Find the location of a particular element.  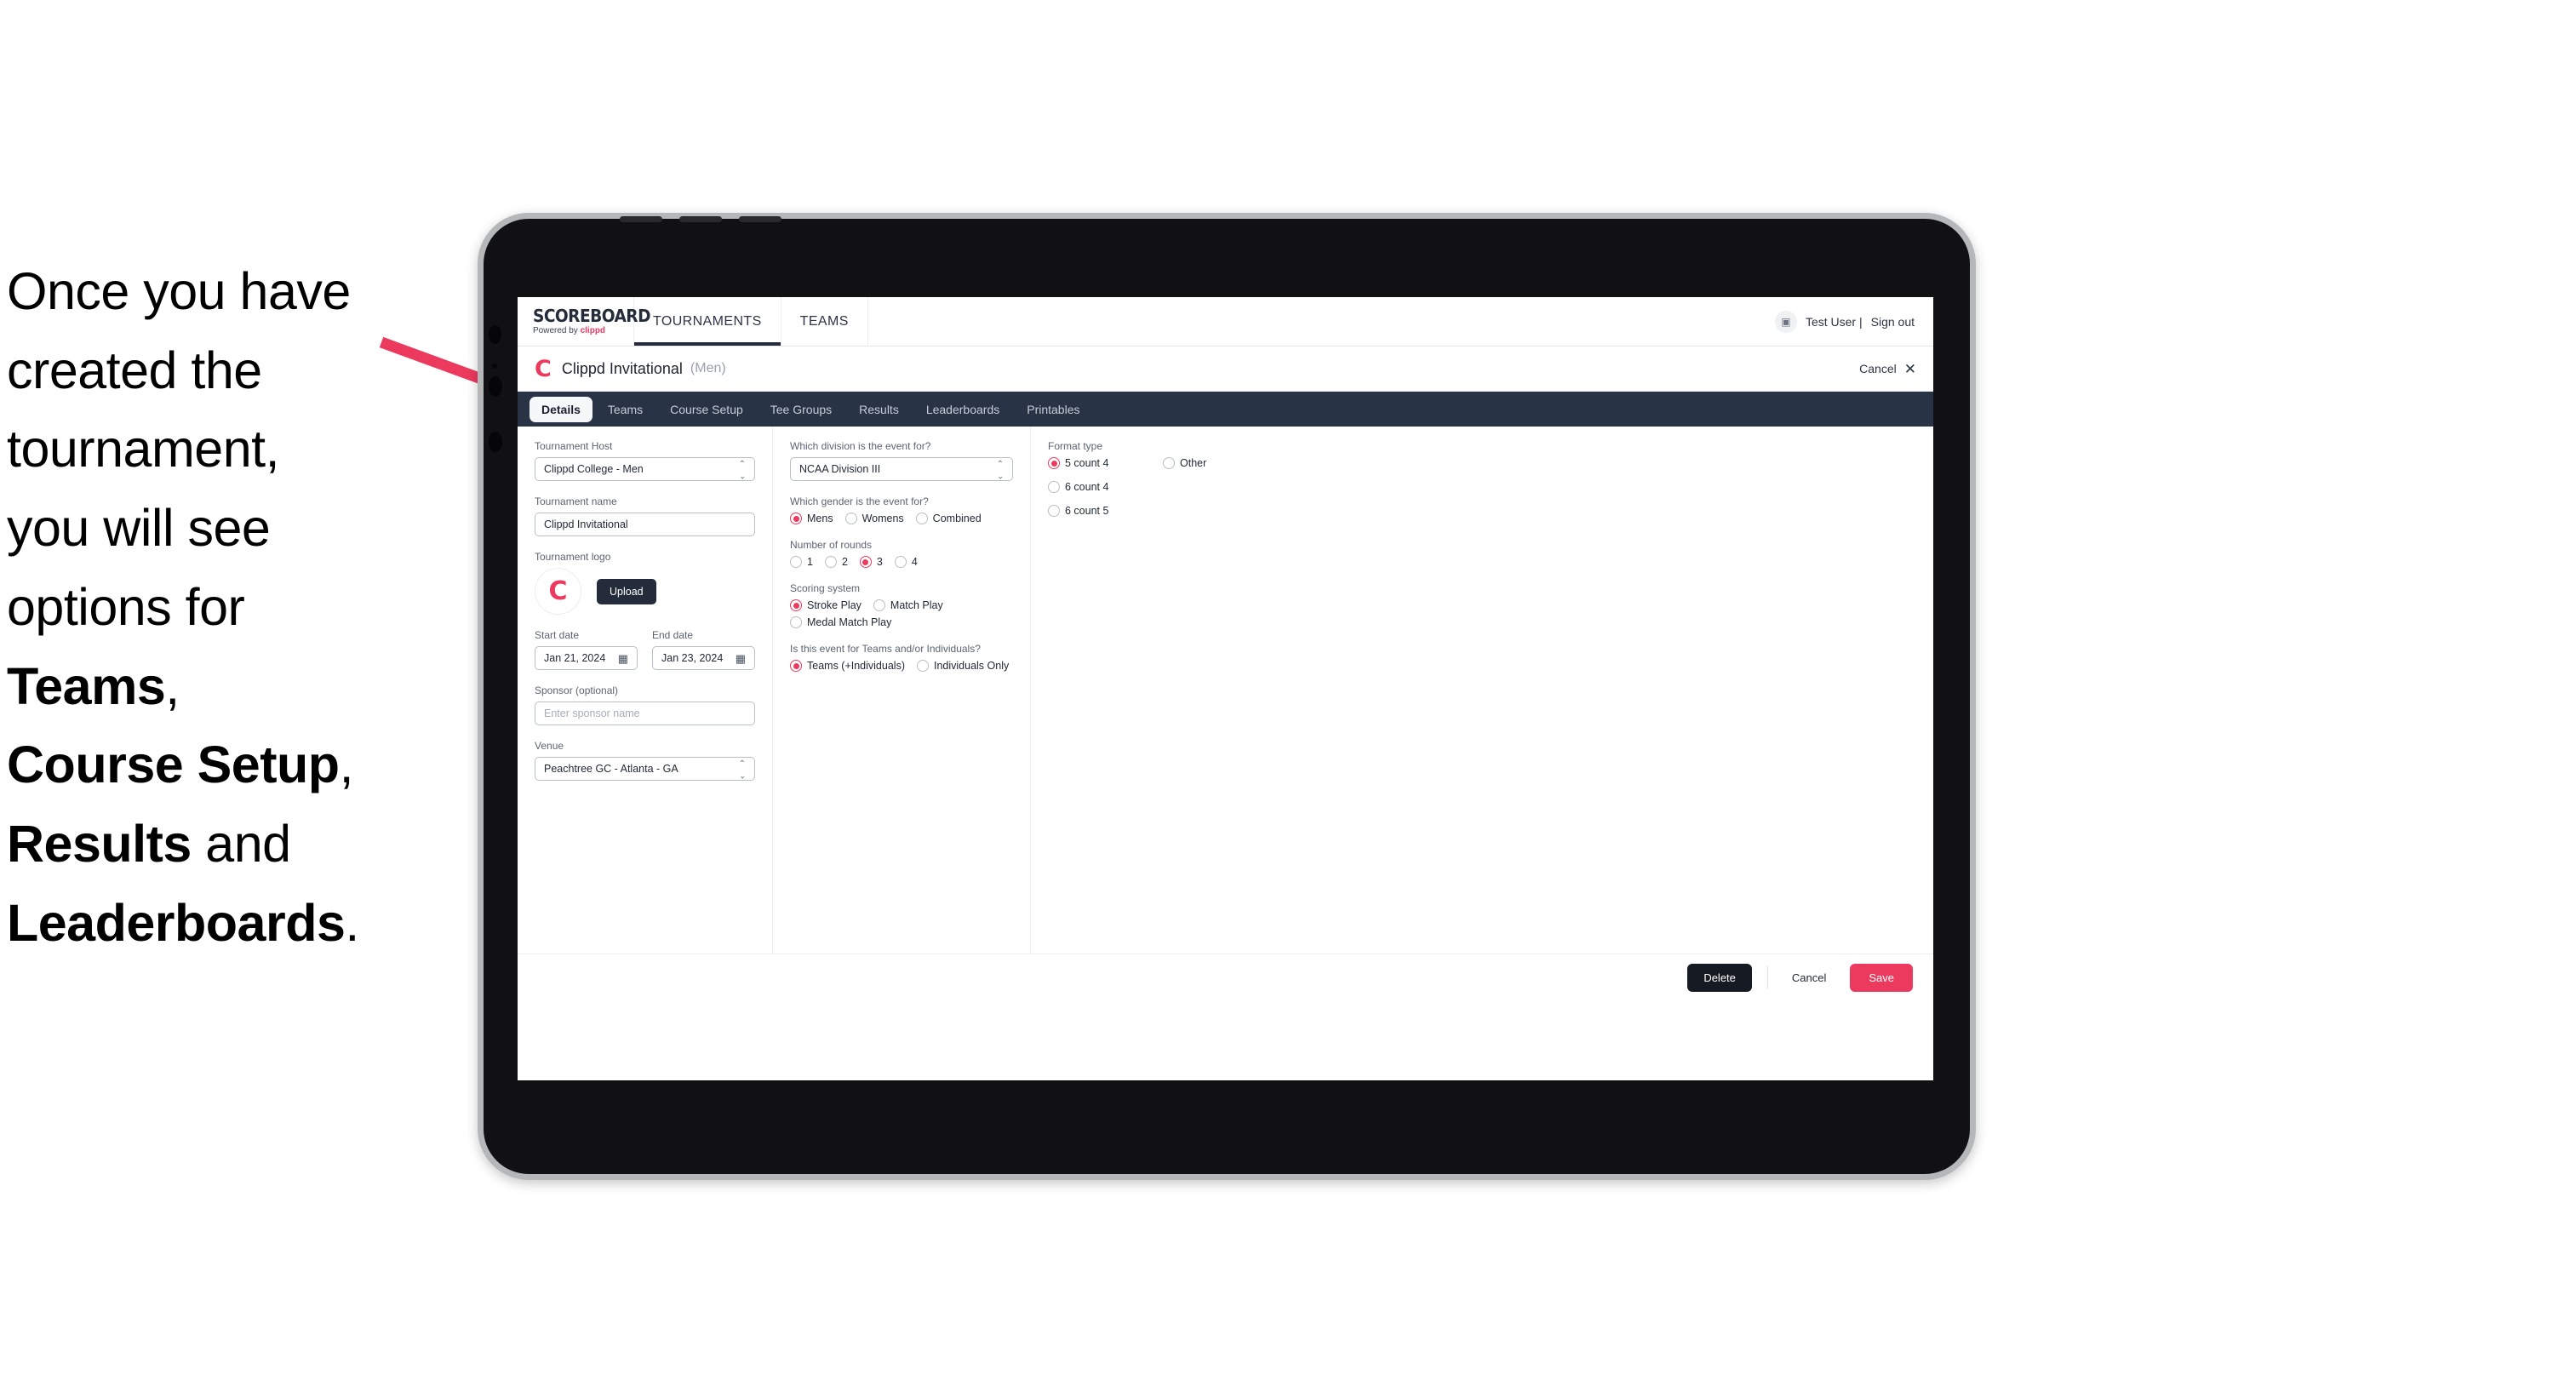

tablet-camera is located at coordinates (495, 334).